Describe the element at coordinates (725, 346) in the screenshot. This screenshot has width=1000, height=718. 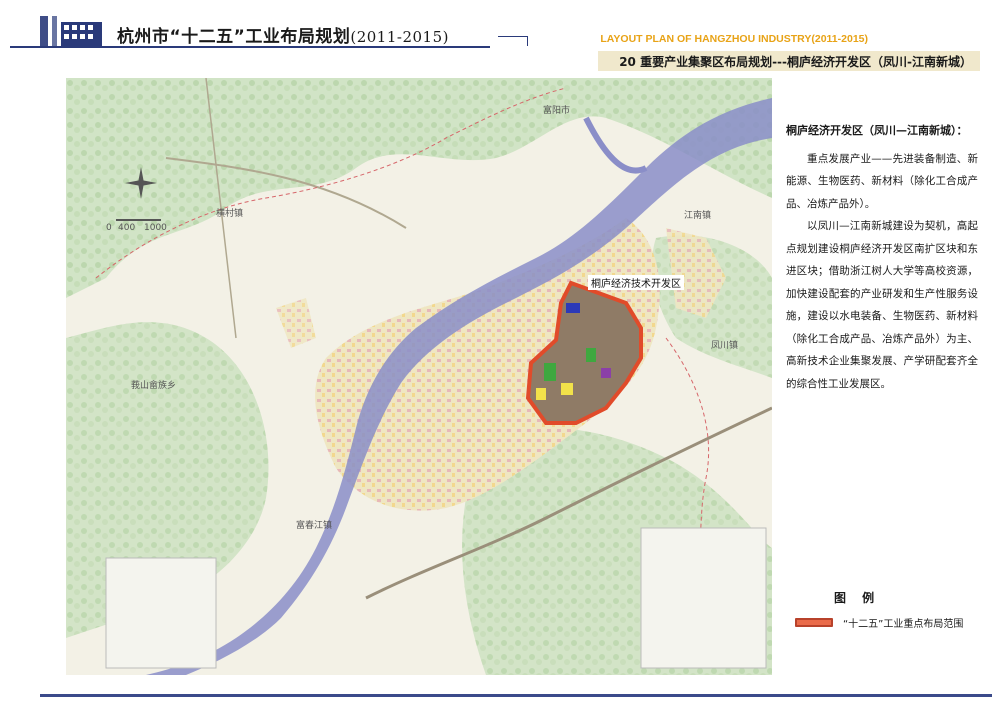
I see `map-label-fengchuan: 凤川镇` at that location.